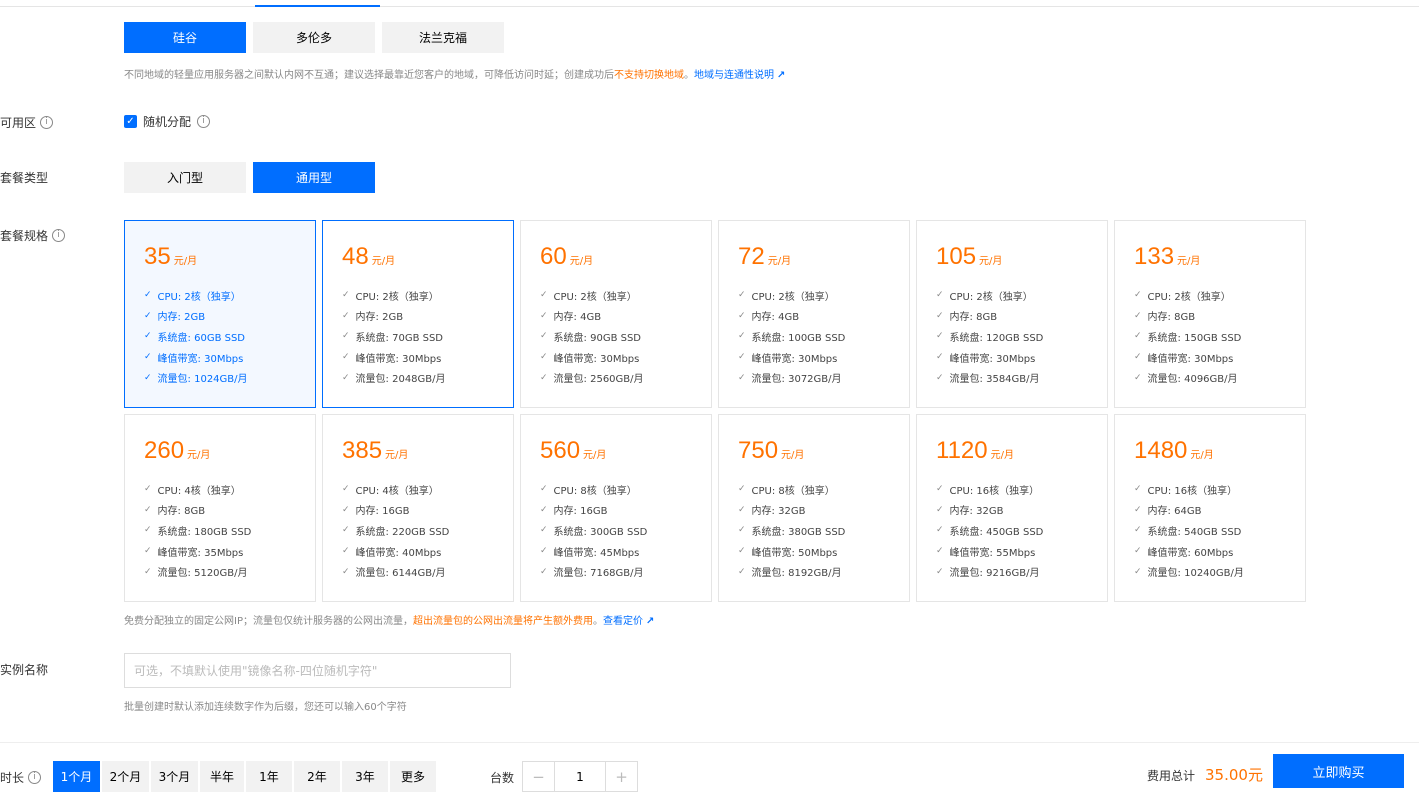 This screenshot has width=1419, height=794. Describe the element at coordinates (229, 451) in the screenshot. I see `plan-price: 260 元/月` at that location.